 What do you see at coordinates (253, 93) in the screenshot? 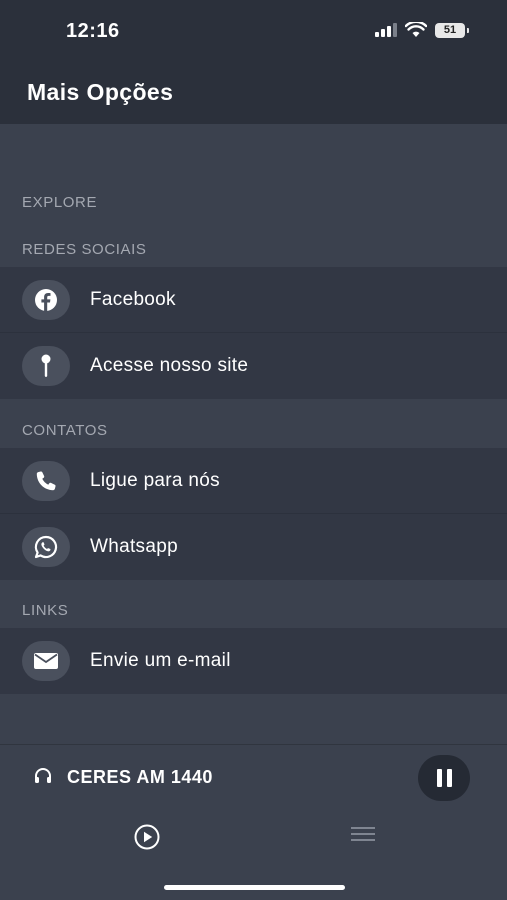
I see `header: Mais Opções` at bounding box center [253, 93].